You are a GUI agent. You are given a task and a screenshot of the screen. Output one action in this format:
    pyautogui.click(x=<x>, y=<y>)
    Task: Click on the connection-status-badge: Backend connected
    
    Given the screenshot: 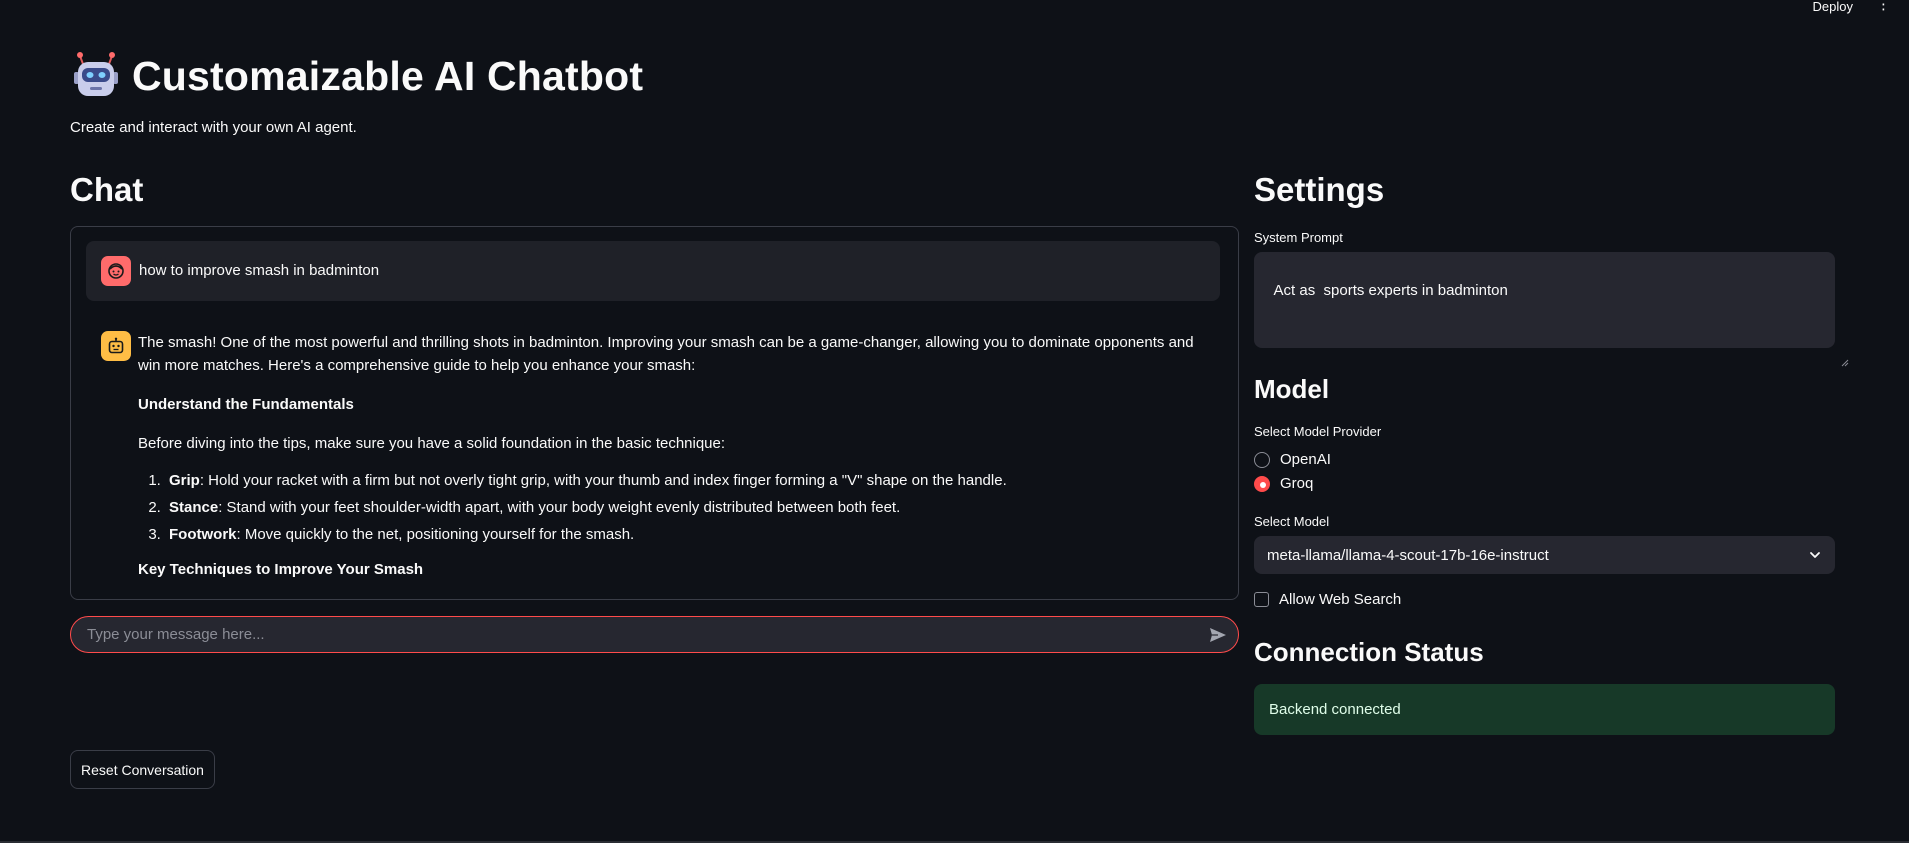 What is the action you would take?
    pyautogui.click(x=1544, y=709)
    